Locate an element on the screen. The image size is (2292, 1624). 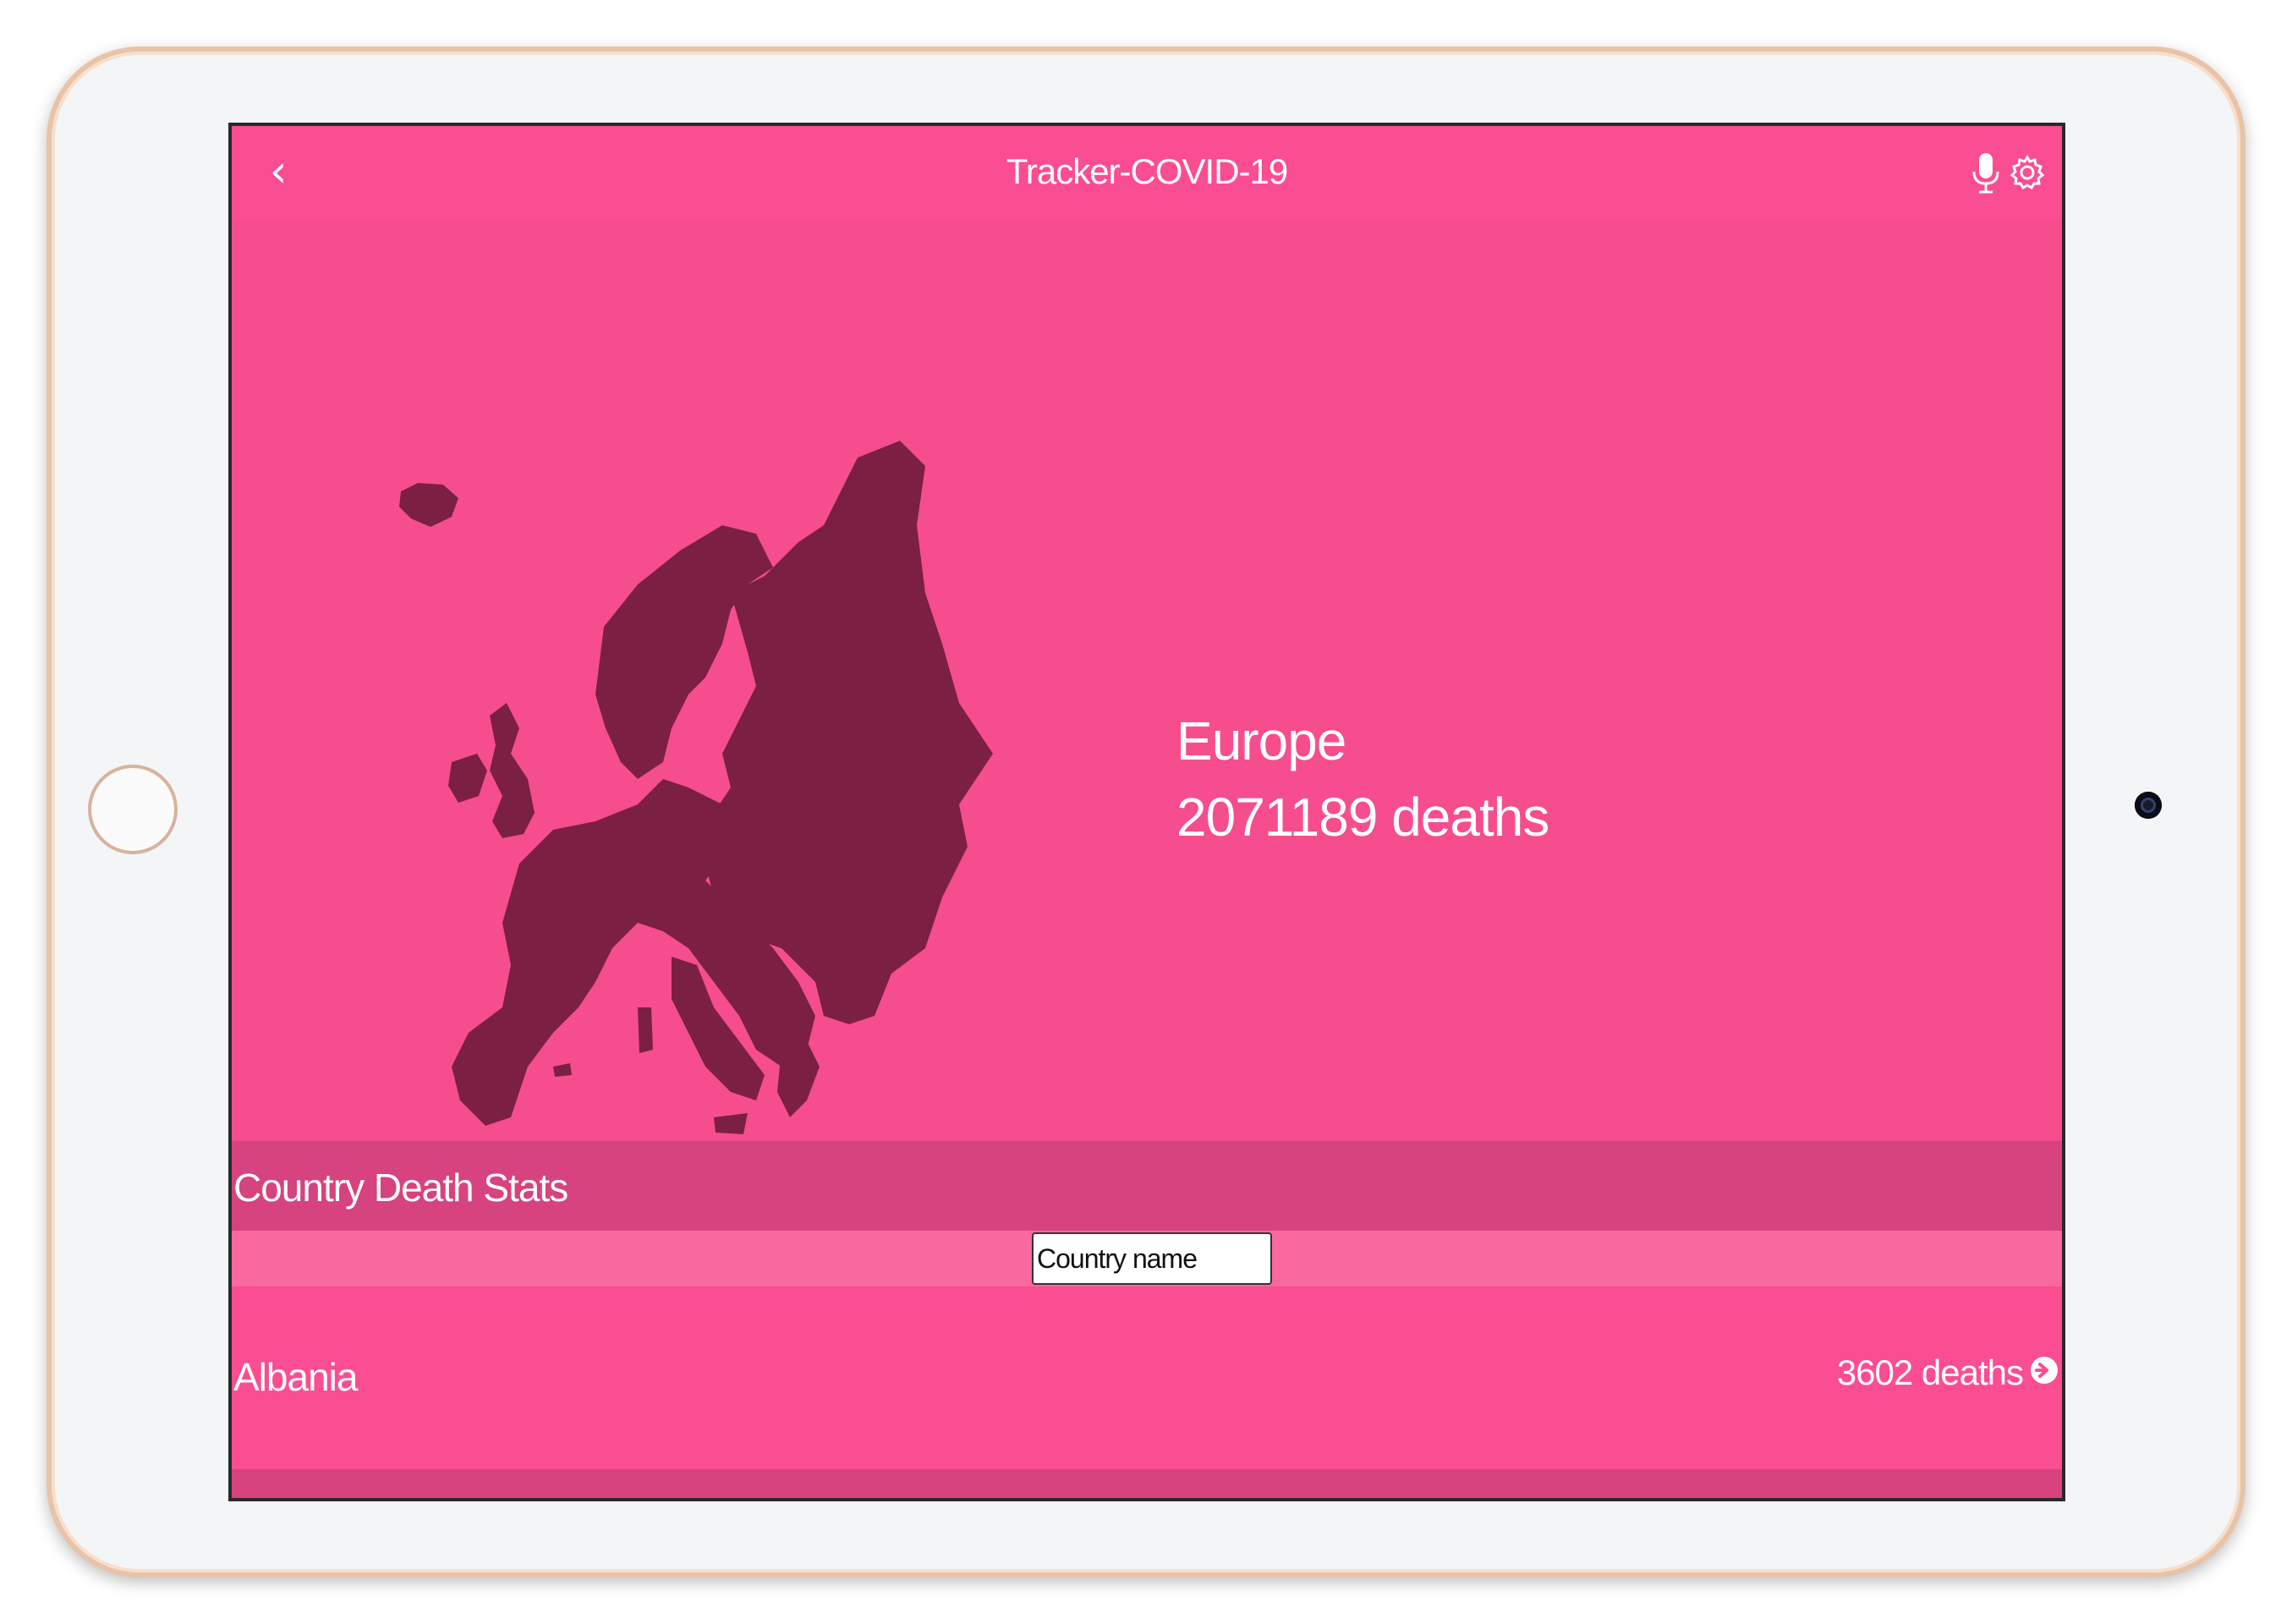
arrow-right-circle-icon is located at coordinates (2044, 1371).